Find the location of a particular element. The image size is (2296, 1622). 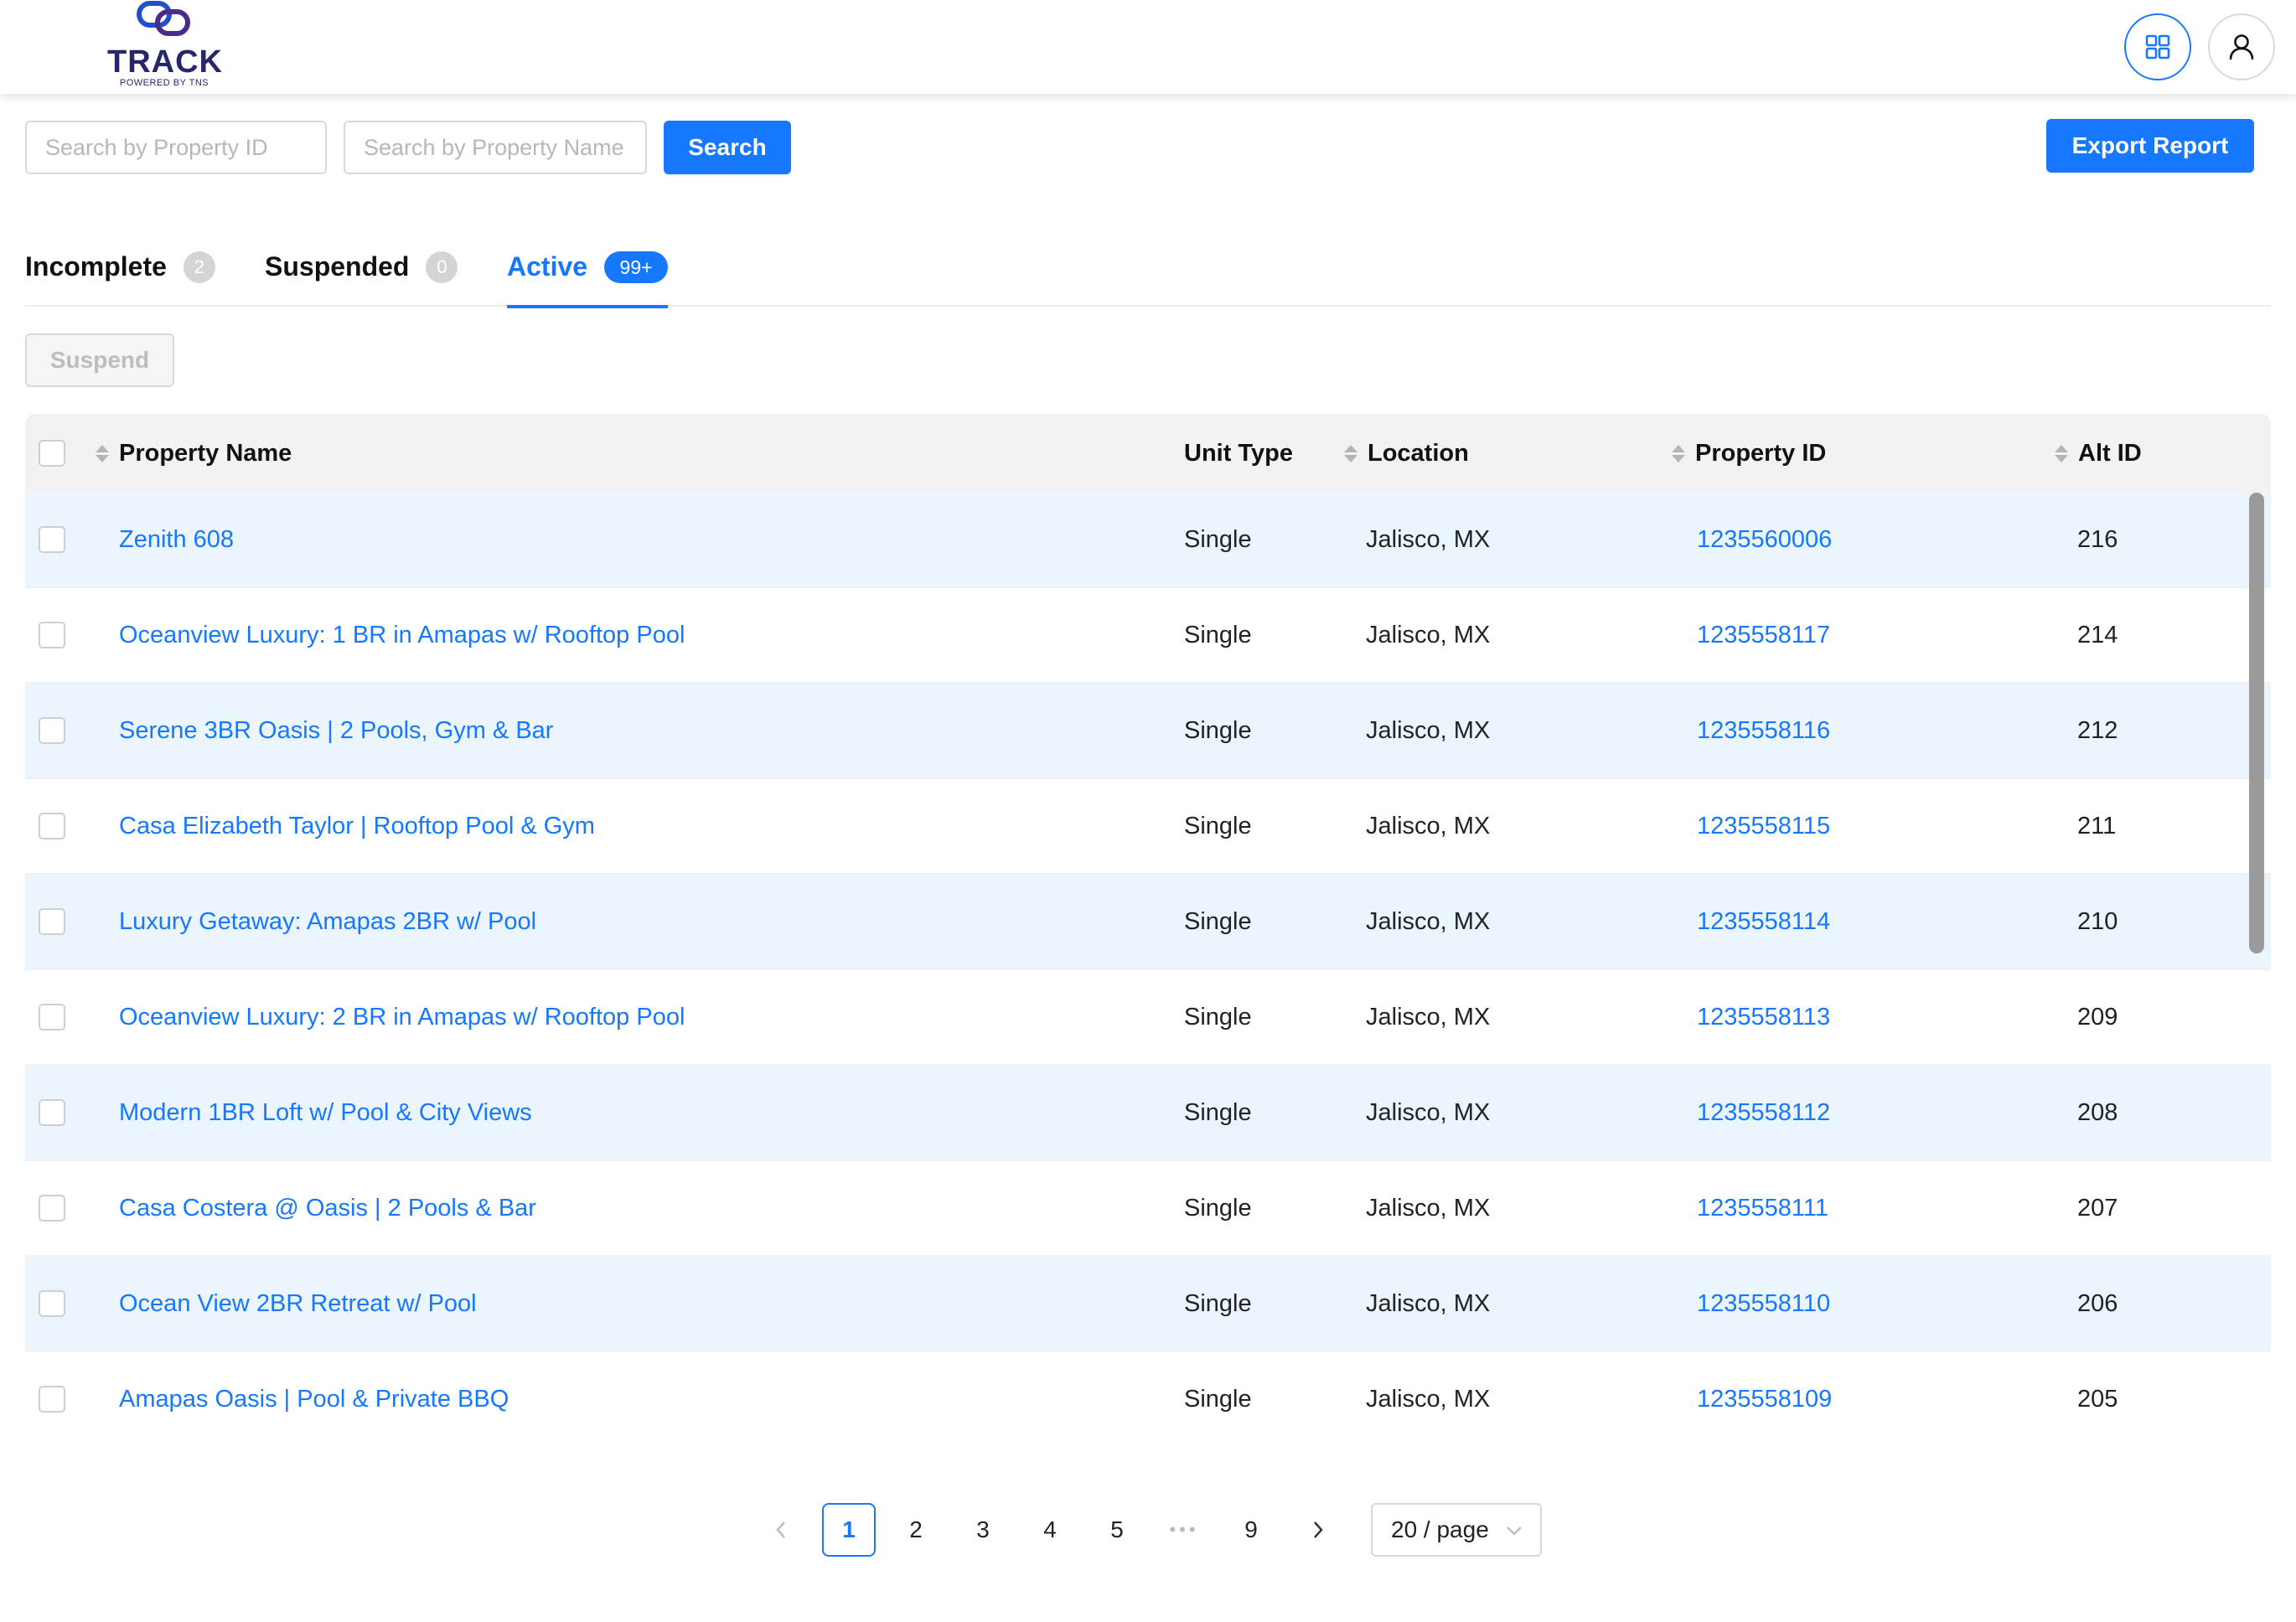

page-size-value: 20 / page is located at coordinates (1440, 1529).